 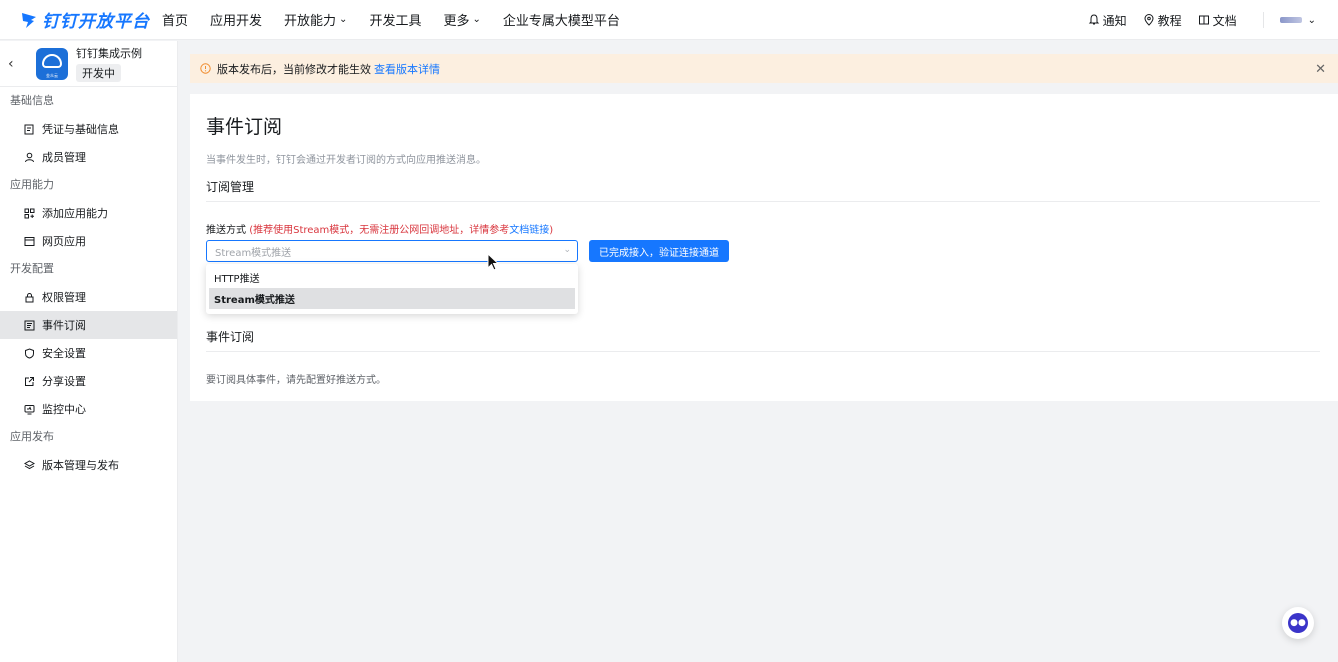 I want to click on sidebar-item-add-capability: 添加应用能力, so click(x=88, y=213).